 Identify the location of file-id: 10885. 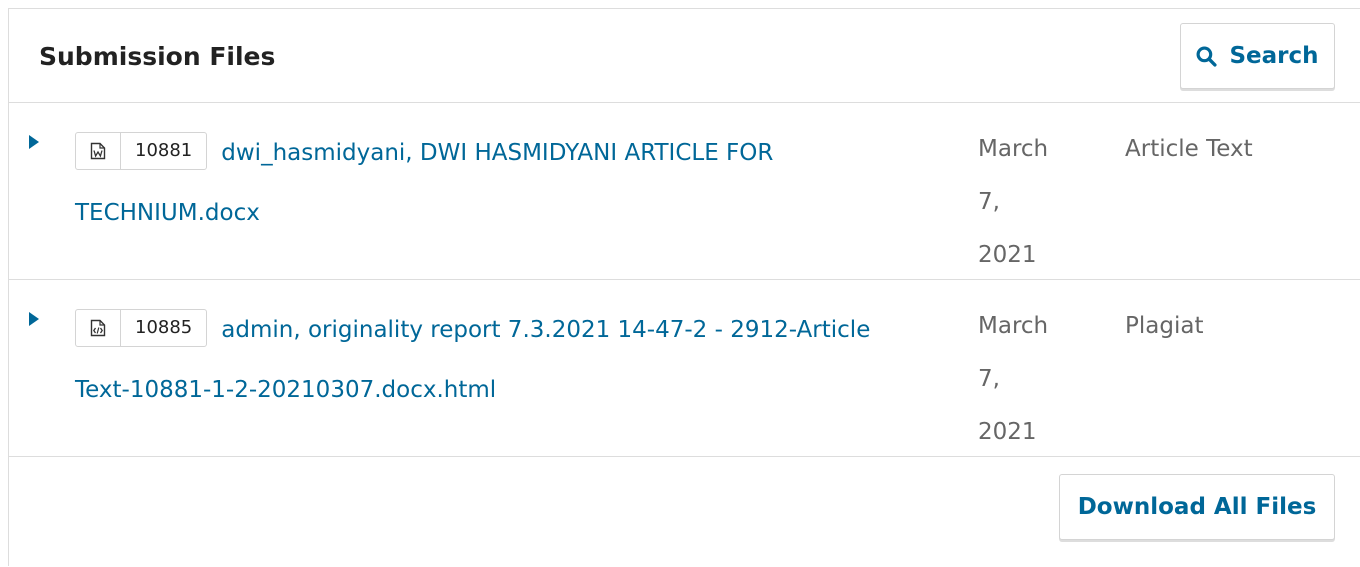
(164, 327).